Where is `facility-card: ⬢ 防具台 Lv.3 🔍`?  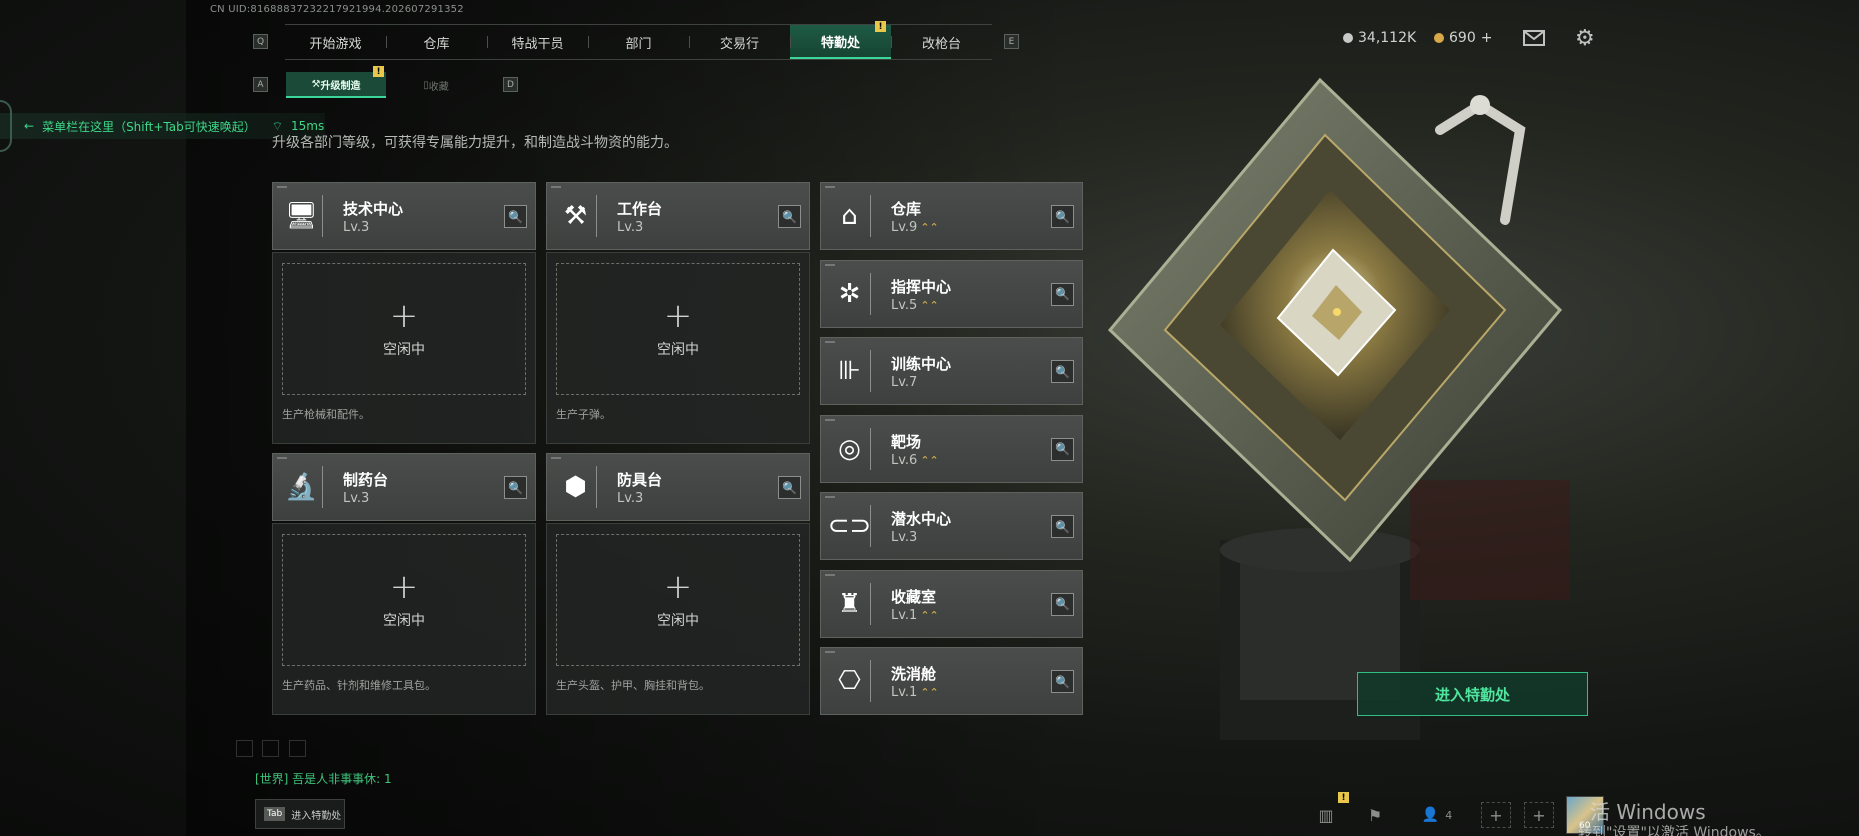 facility-card: ⬢ 防具台 Lv.3 🔍 is located at coordinates (678, 487).